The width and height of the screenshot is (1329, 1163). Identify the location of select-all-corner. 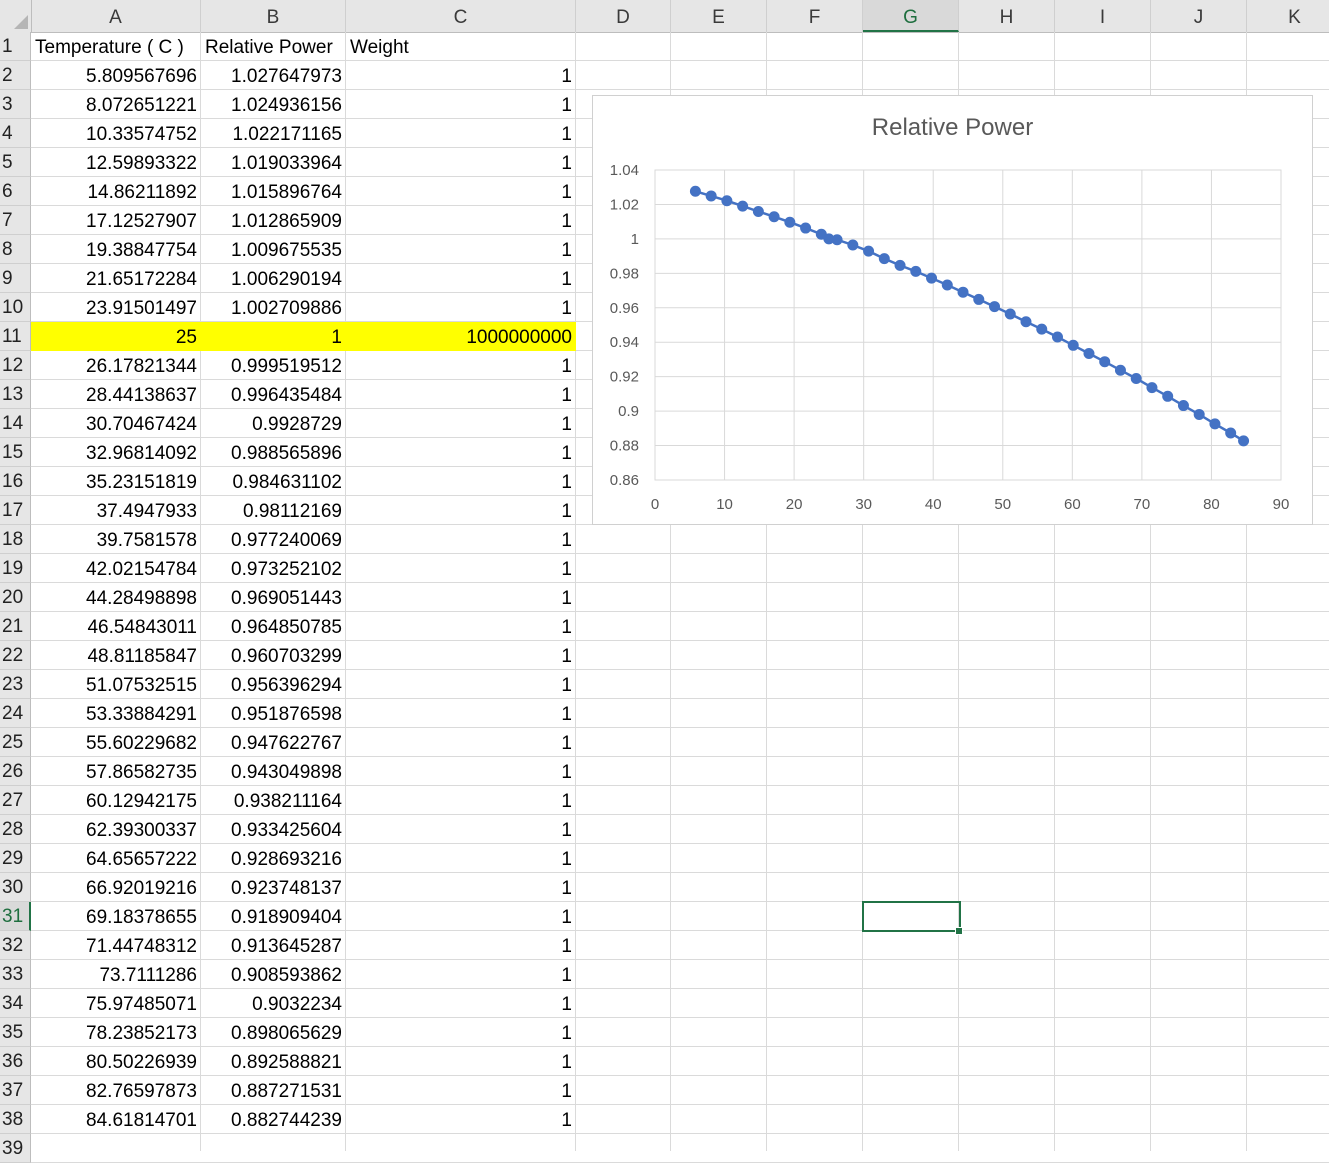
(16, 16).